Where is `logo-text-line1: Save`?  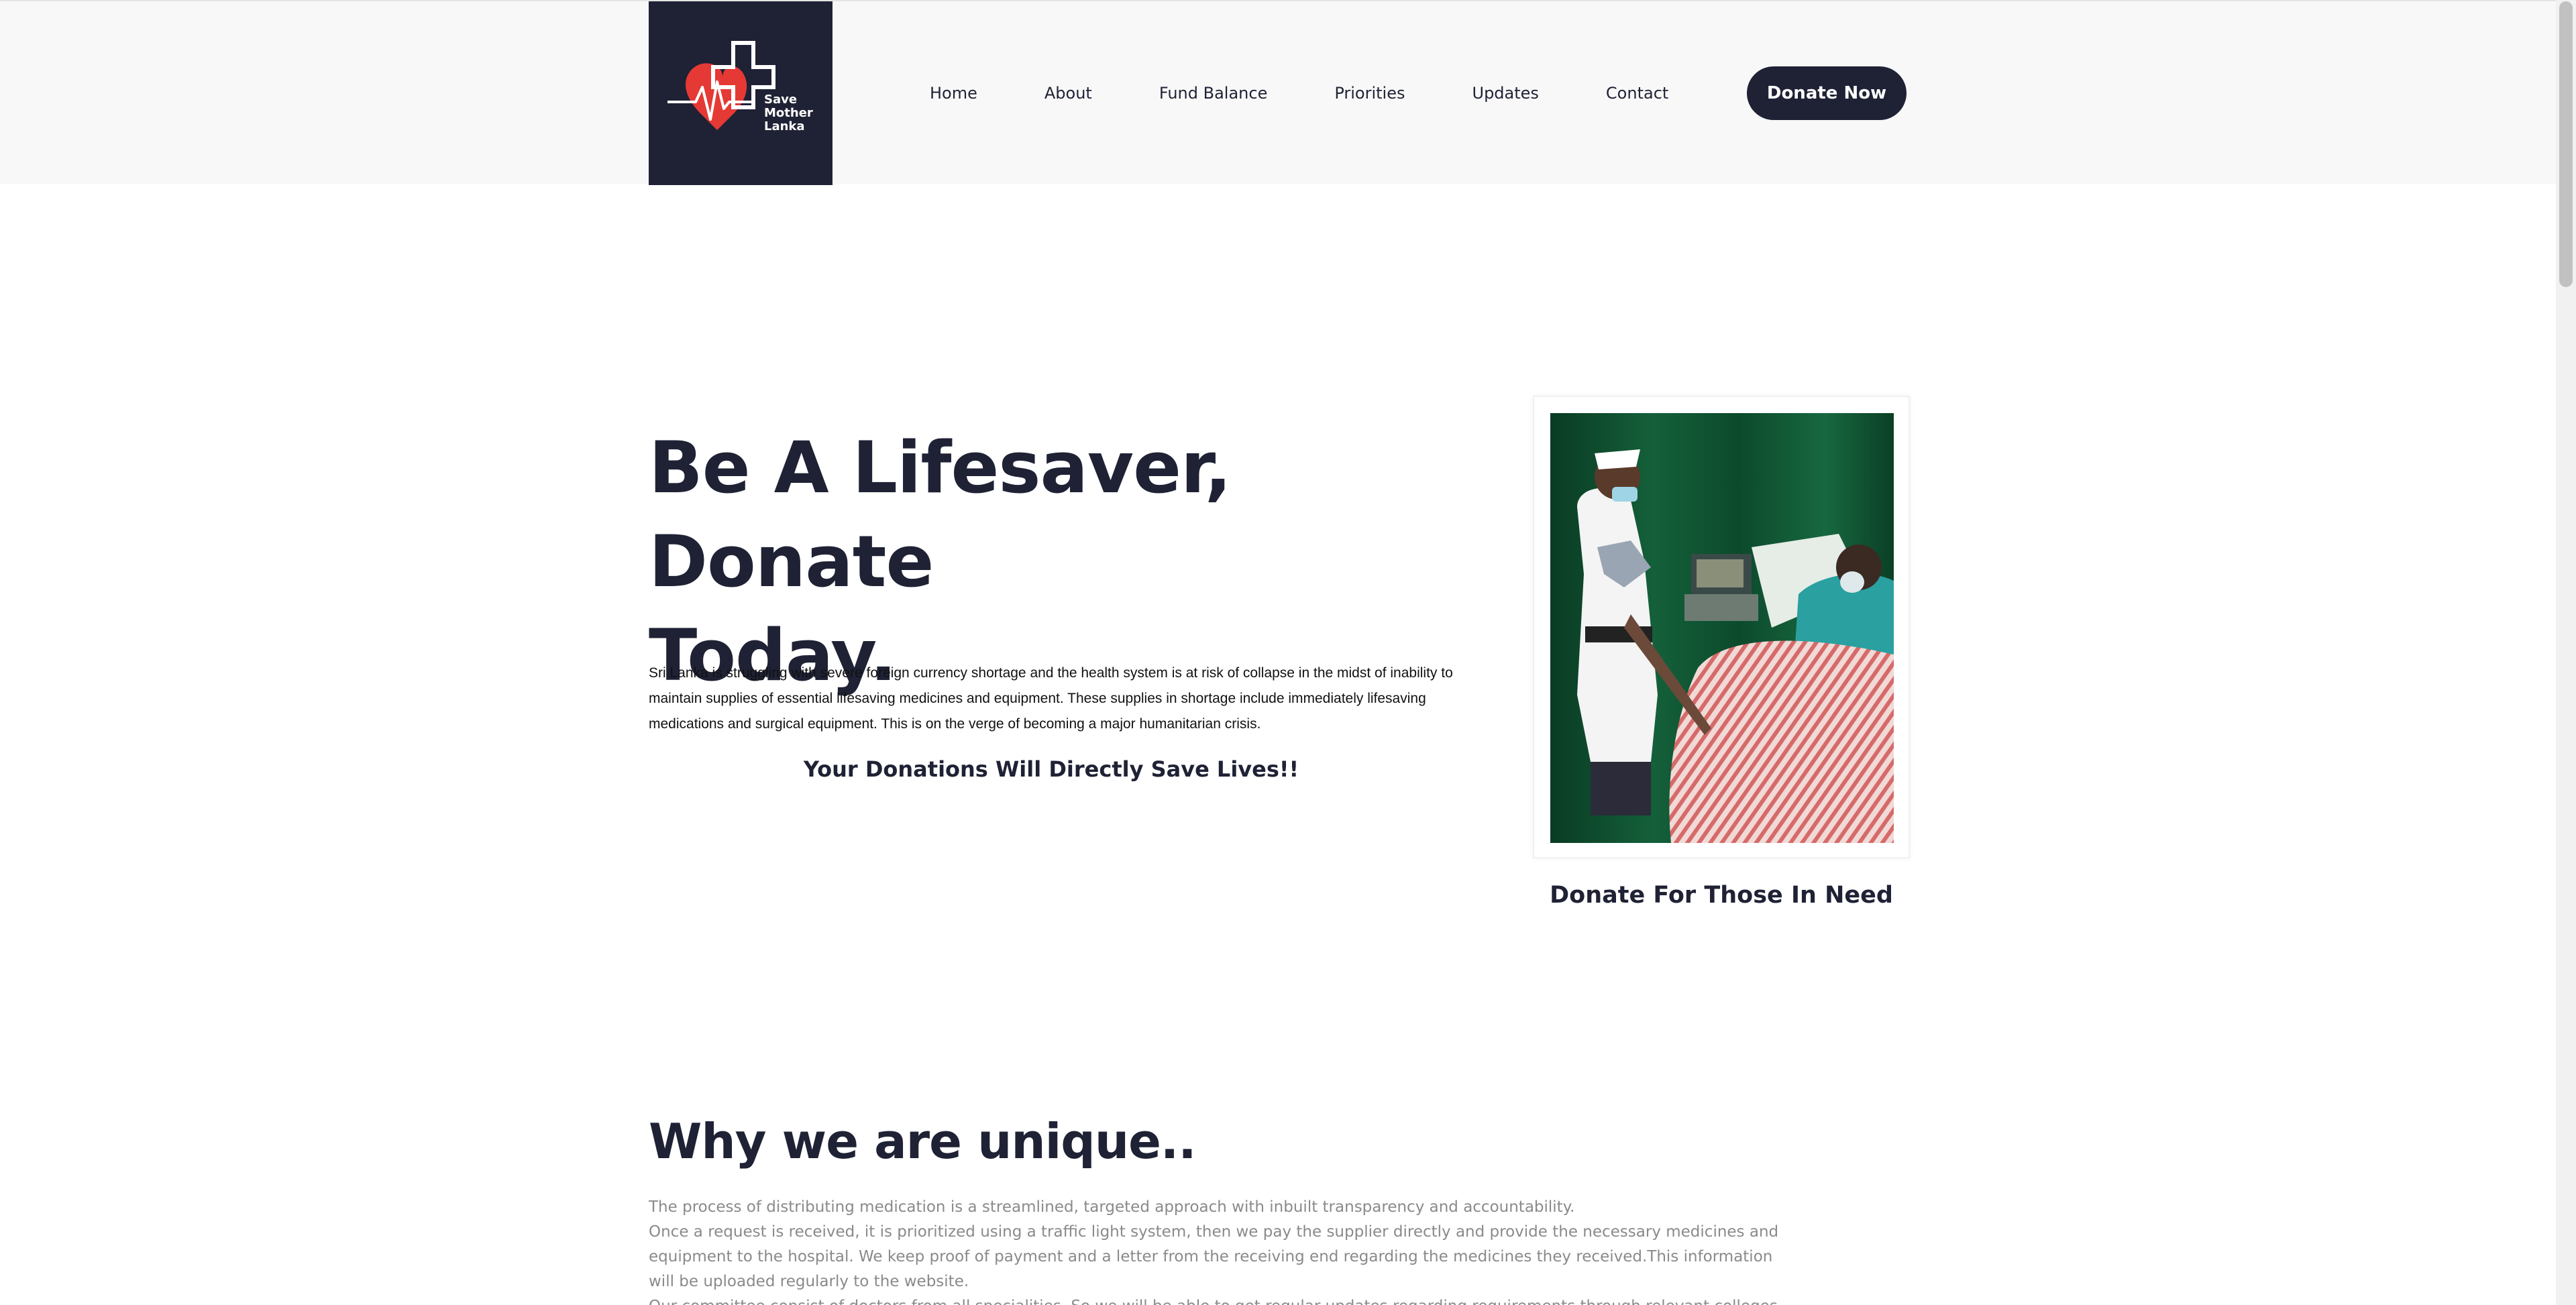 logo-text-line1: Save is located at coordinates (780, 100).